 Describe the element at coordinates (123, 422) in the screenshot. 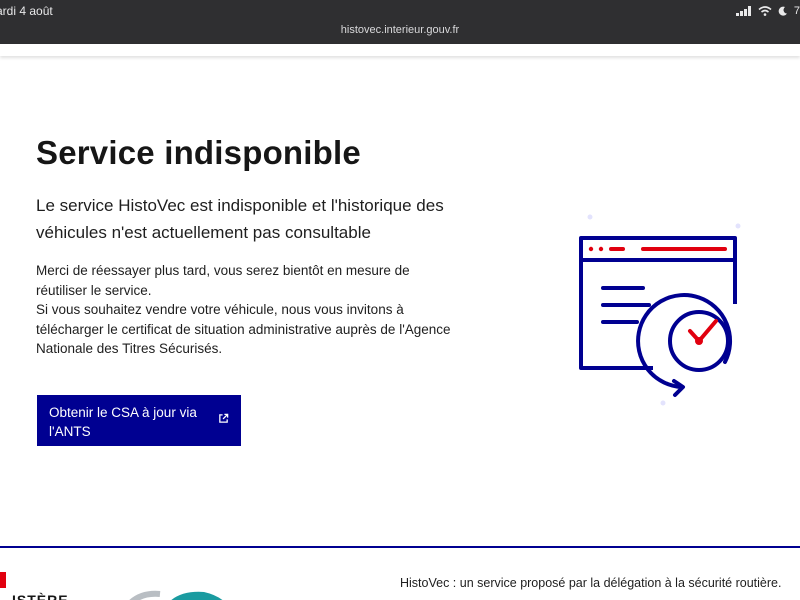

I see `ants-csa-button-label: Obtenir le CSA à jour via l'ANTS` at that location.